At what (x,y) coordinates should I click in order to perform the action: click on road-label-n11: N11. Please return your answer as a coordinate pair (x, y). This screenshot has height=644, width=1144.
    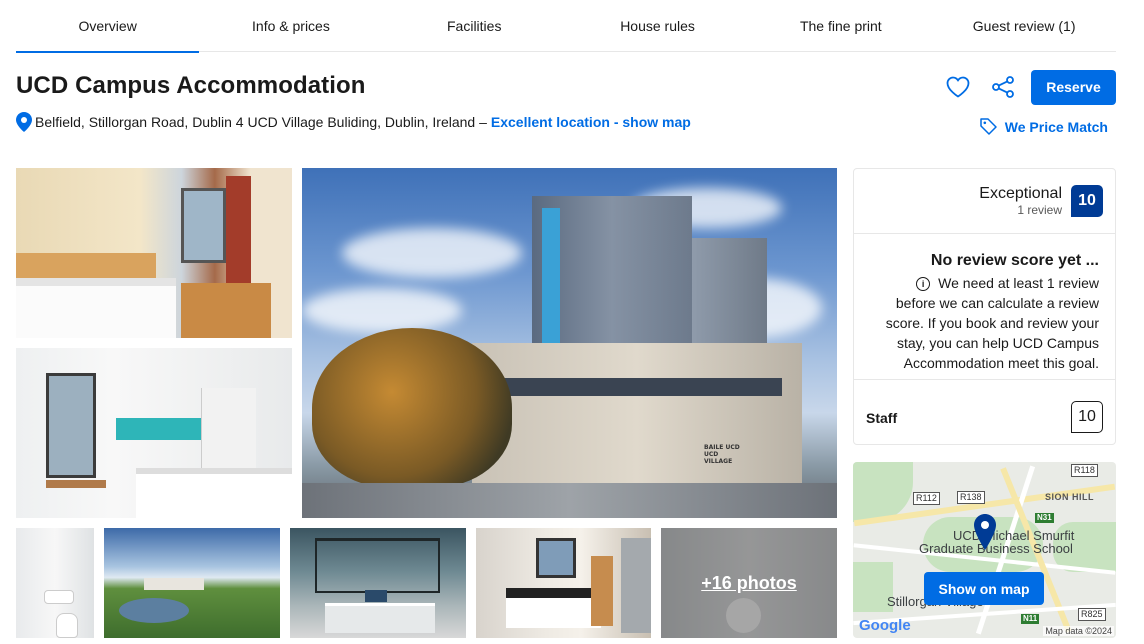
    Looking at the image, I should click on (1030, 619).